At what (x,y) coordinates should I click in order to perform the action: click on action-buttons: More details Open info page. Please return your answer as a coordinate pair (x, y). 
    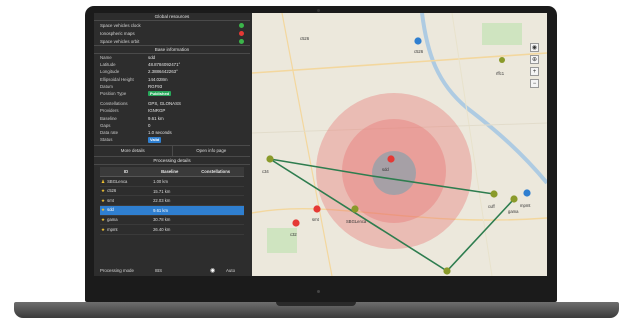
    Looking at the image, I should click on (172, 151).